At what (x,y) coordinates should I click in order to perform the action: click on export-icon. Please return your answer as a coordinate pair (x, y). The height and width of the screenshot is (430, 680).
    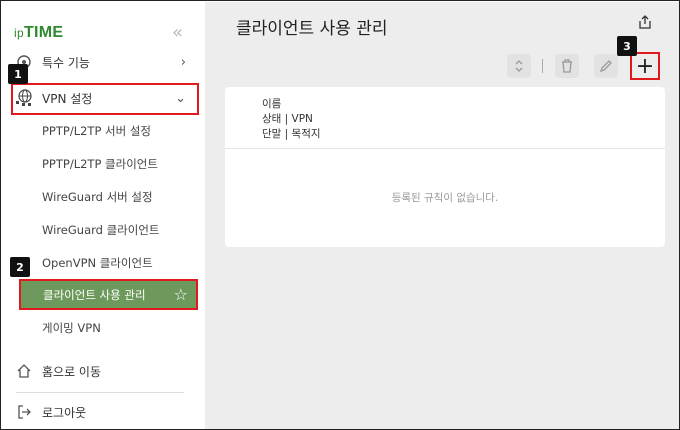
    Looking at the image, I should click on (646, 23).